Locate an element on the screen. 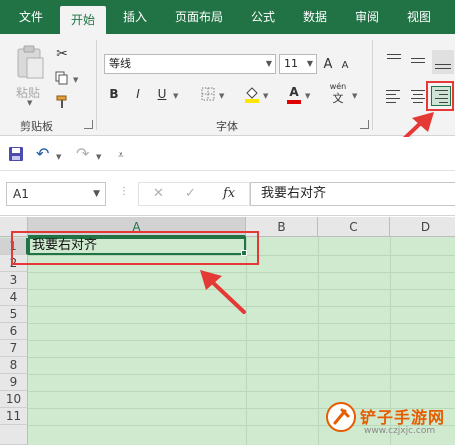  ribbon-tab-bar: 文件 开始 插入 页面布局 公式 数据 审阅 视图 is located at coordinates (227, 17).